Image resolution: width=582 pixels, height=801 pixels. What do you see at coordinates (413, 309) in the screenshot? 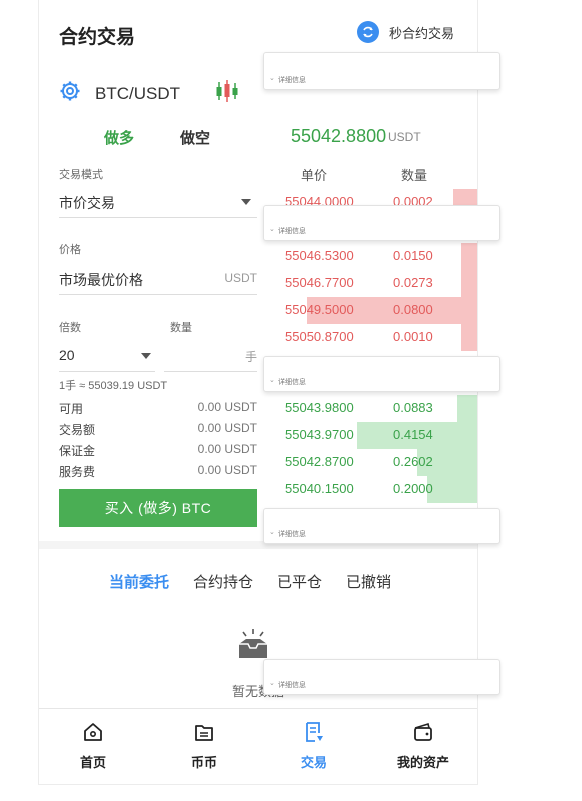
I see `ask-qty: 0.0800` at bounding box center [413, 309].